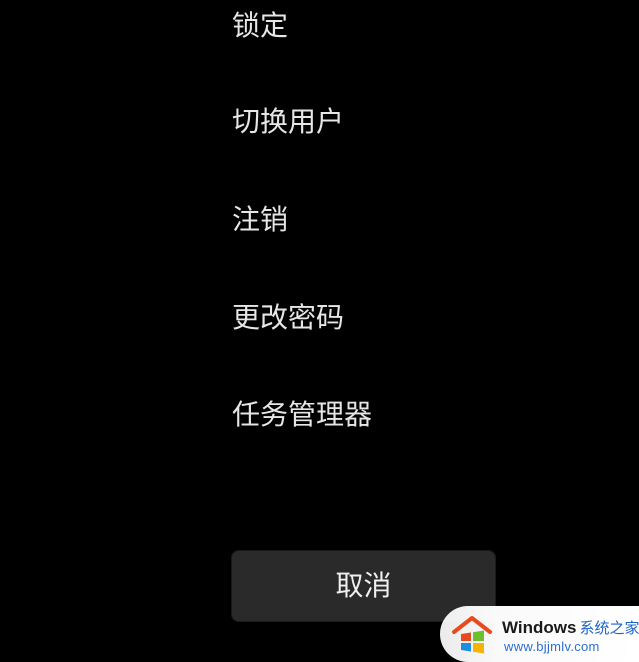  What do you see at coordinates (260, 26) in the screenshot?
I see `menu-item-lock: 锁定` at bounding box center [260, 26].